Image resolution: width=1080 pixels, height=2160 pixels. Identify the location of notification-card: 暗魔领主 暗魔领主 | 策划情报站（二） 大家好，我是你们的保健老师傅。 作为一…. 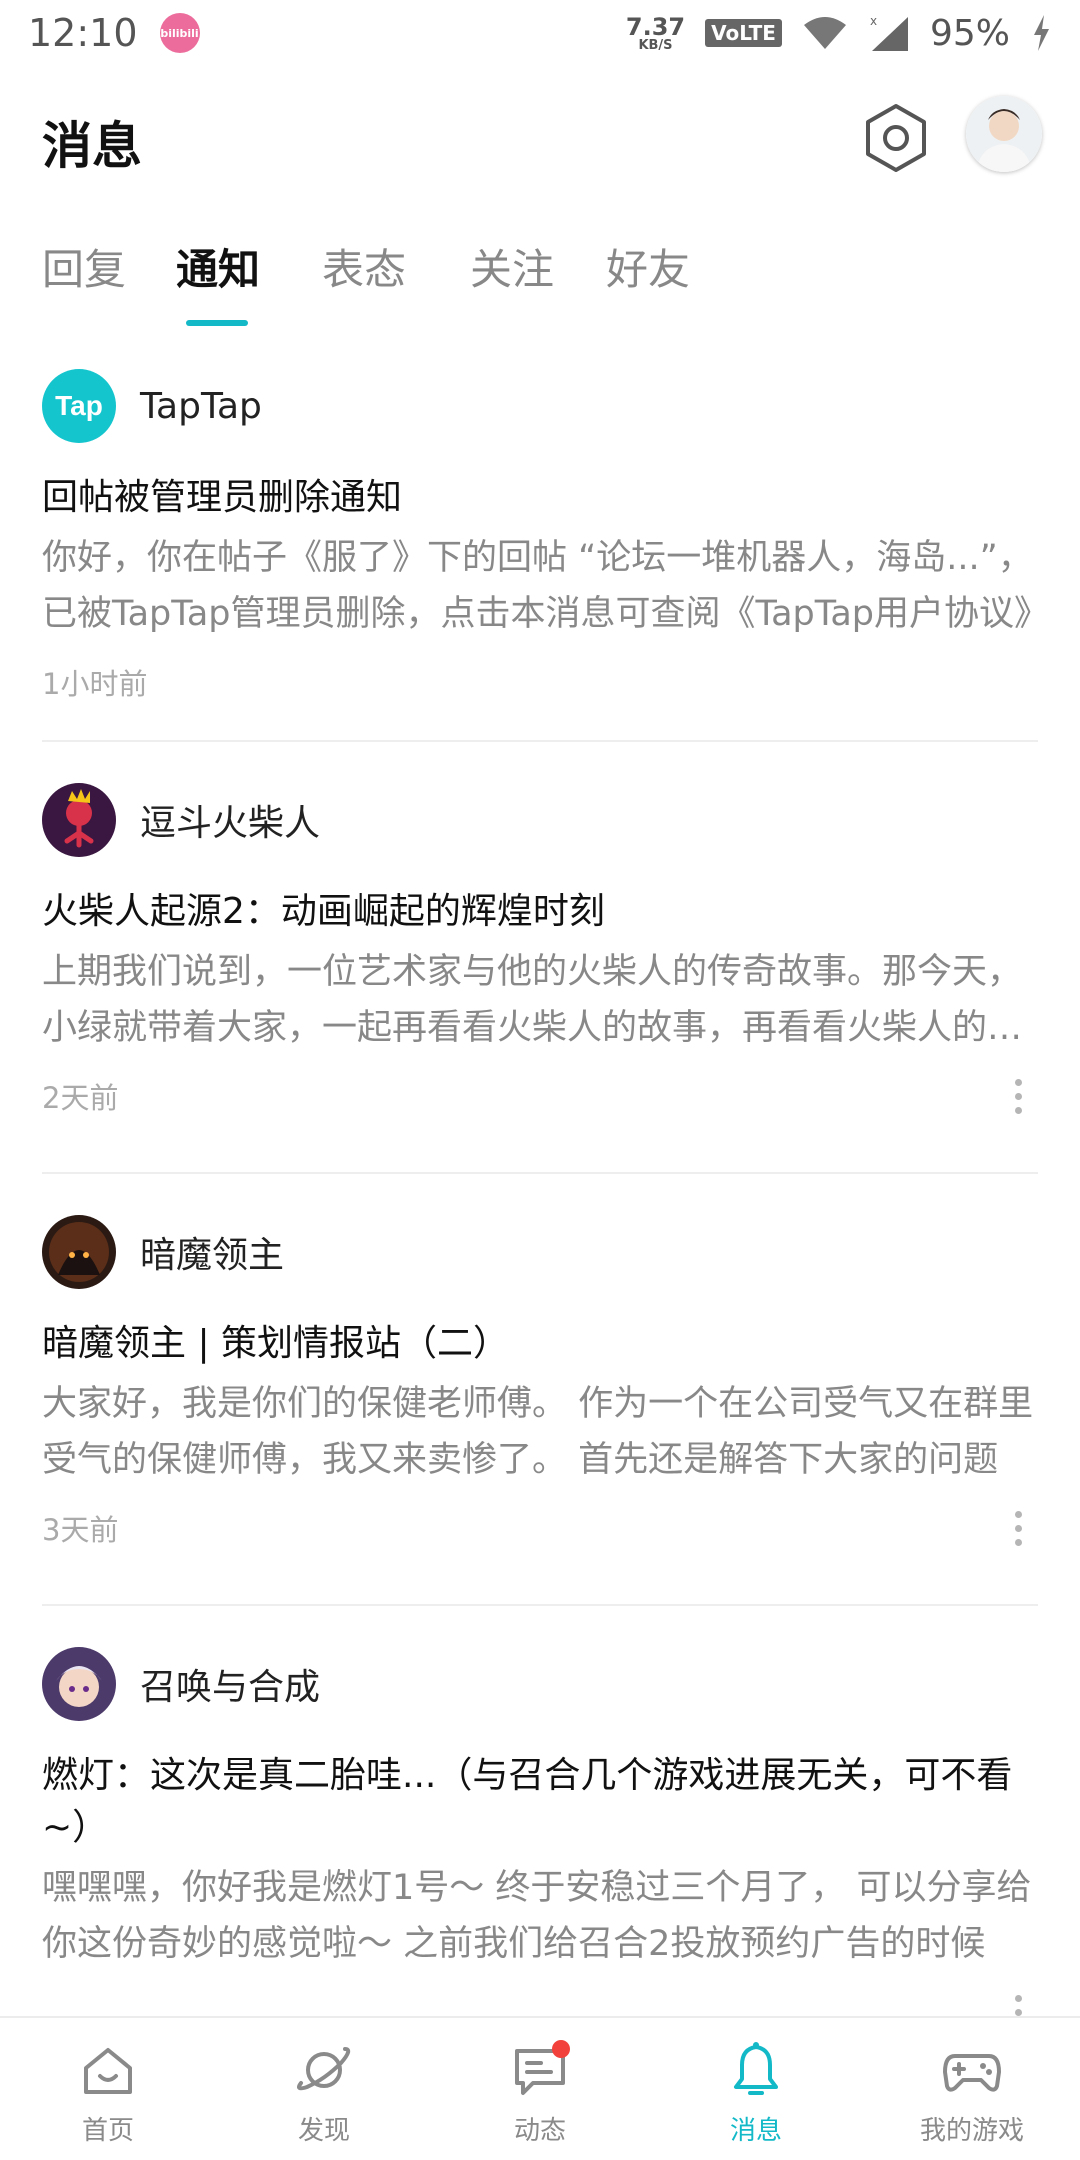
(540, 1382).